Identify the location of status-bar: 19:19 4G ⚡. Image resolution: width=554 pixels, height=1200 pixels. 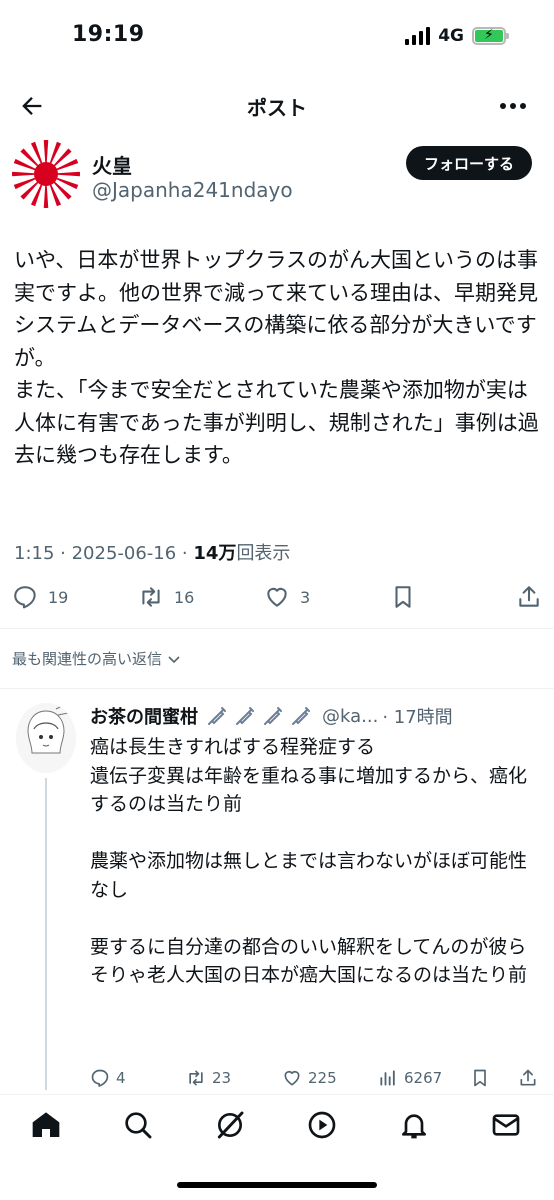
(277, 37).